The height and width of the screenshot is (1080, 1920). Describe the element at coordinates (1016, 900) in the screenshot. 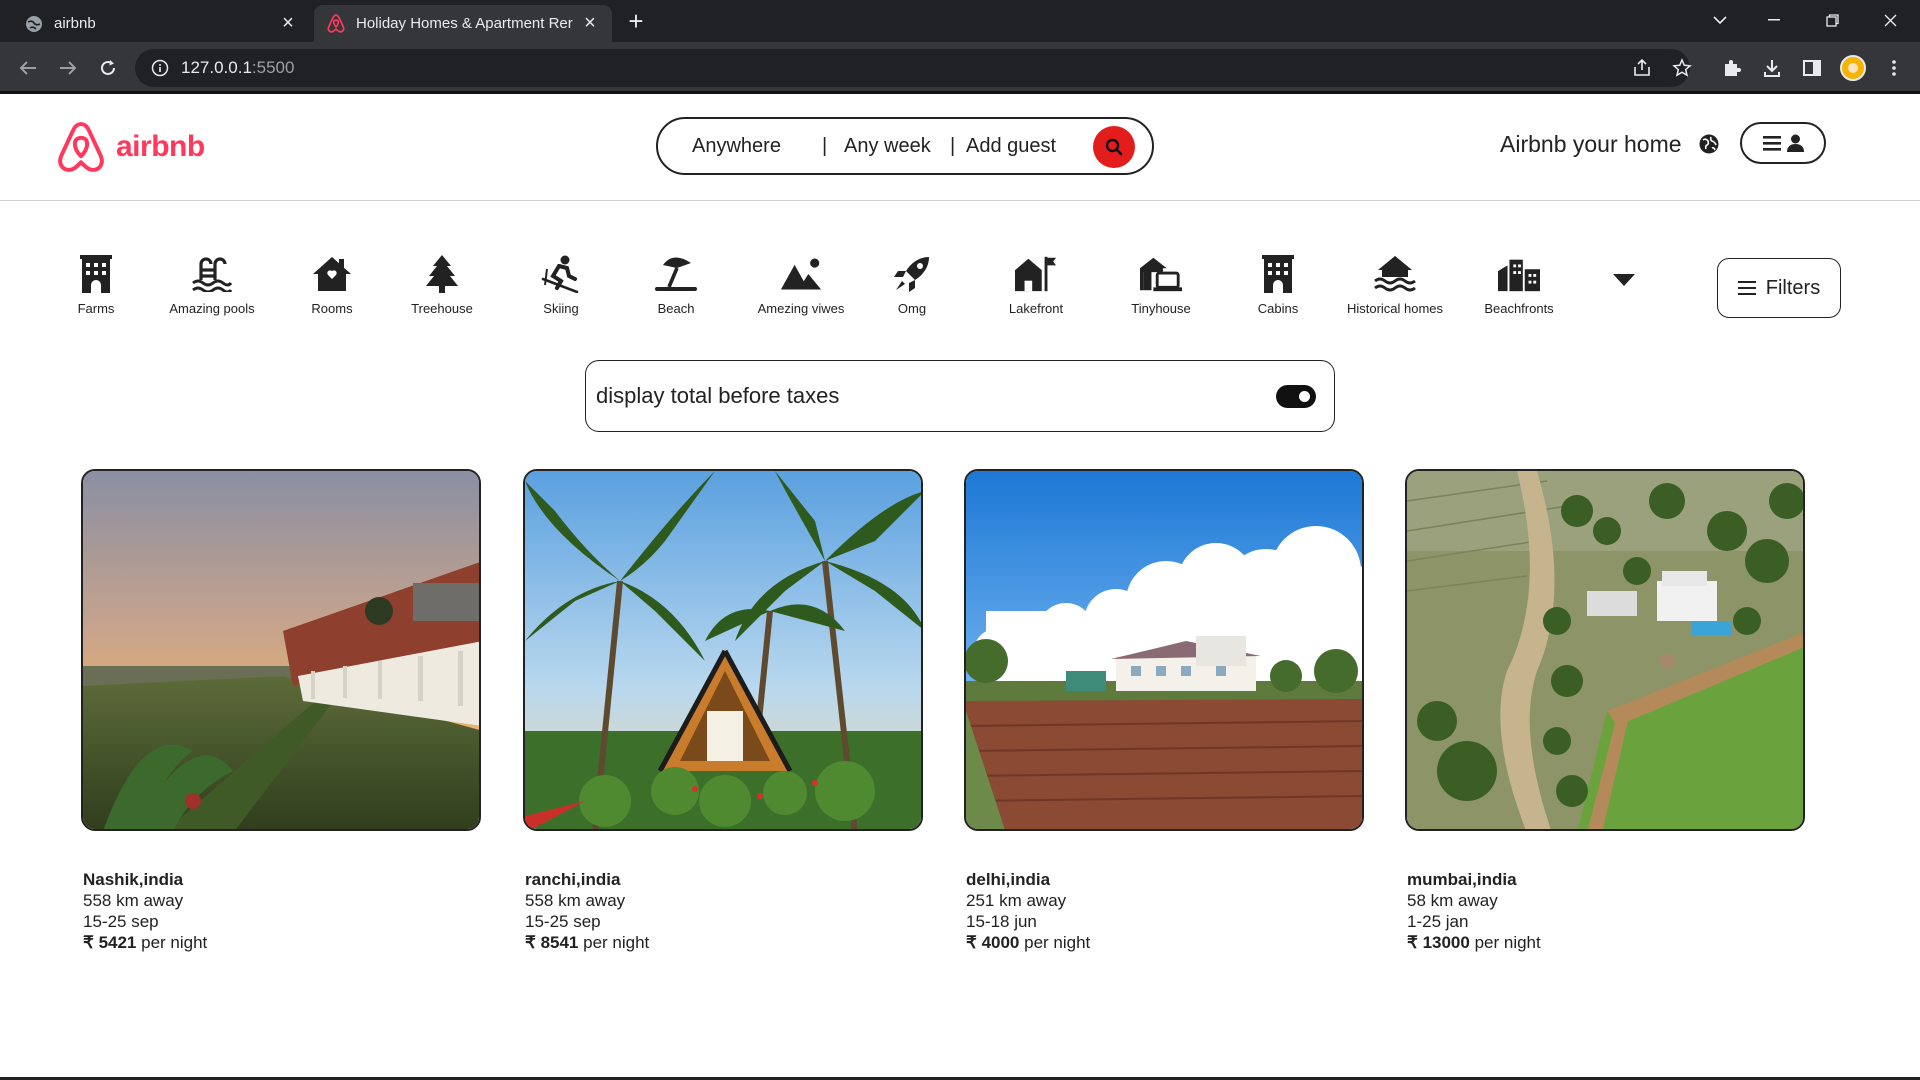

I see `listing-distance: 251 km away` at that location.